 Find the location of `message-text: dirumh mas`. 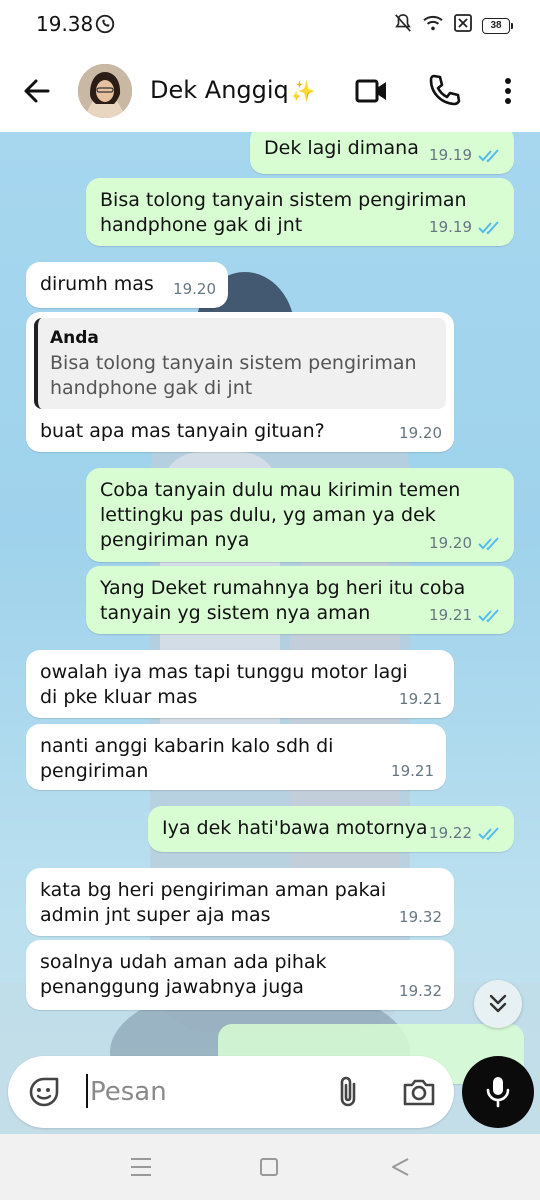

message-text: dirumh mas is located at coordinates (97, 284).